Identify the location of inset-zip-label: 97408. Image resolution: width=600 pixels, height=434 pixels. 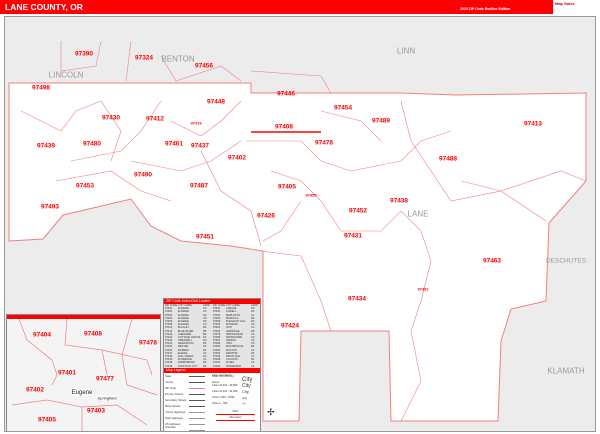
(93, 334).